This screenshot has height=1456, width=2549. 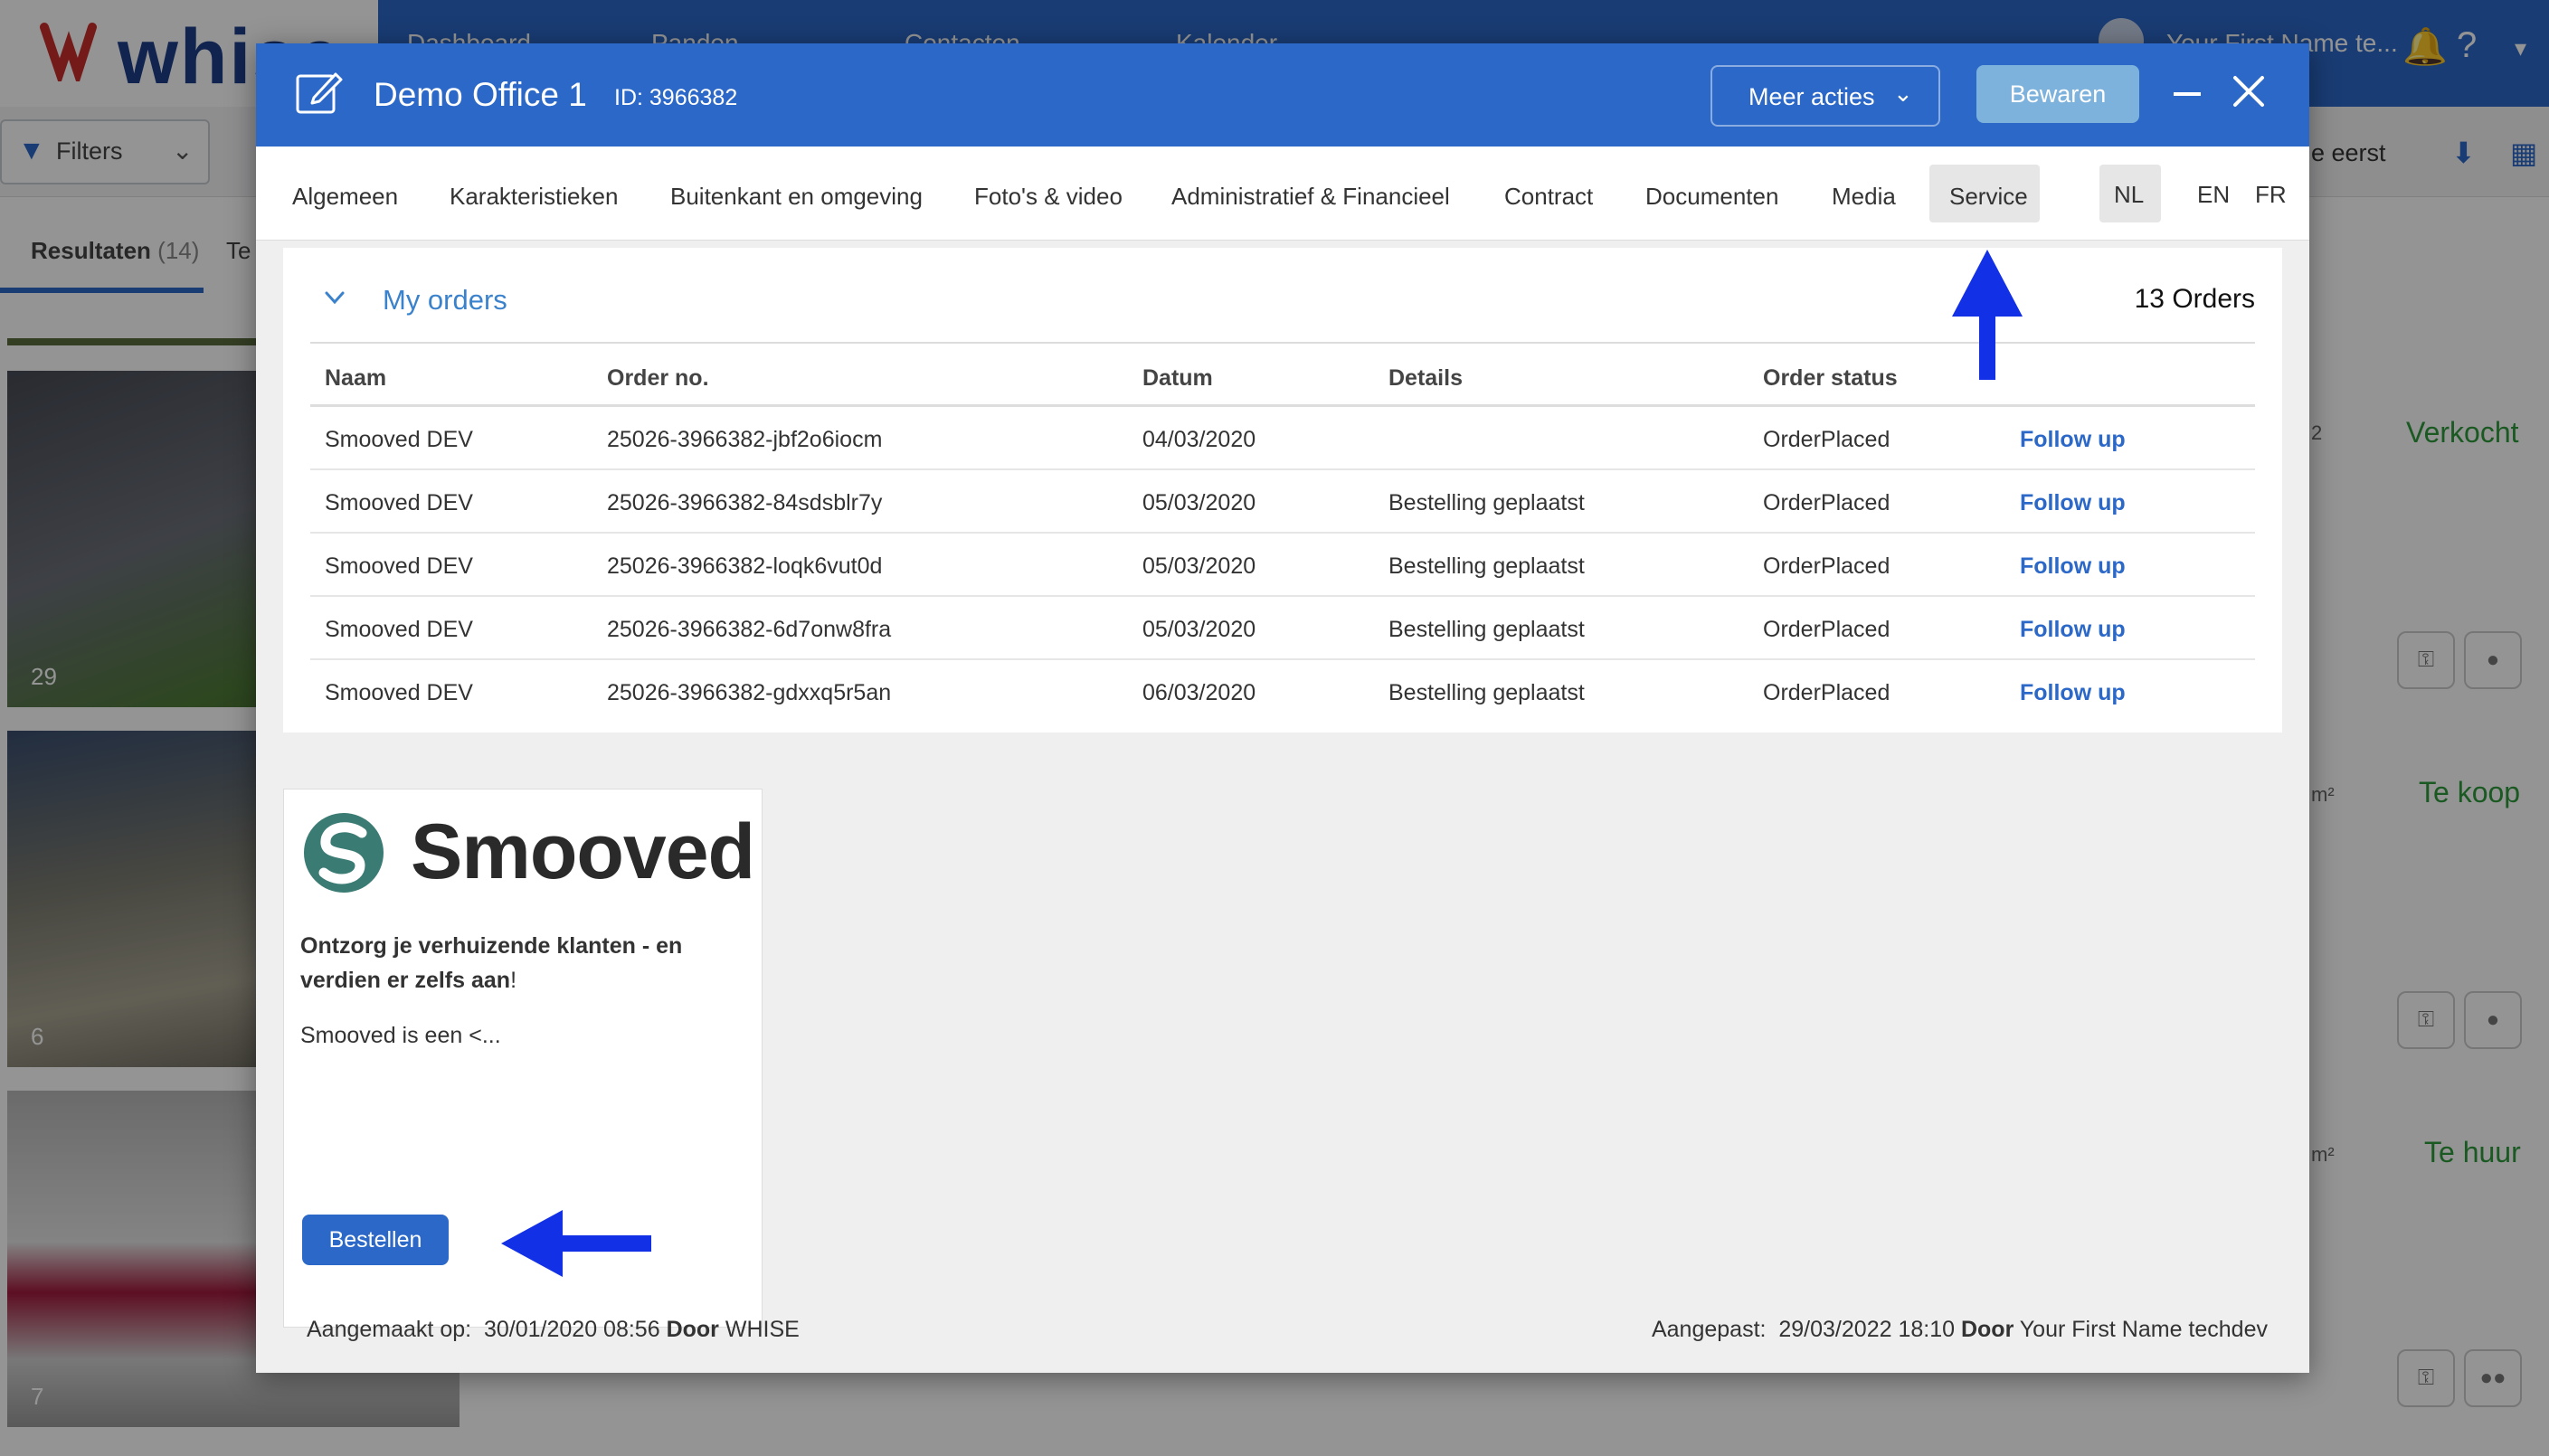 I want to click on service-headline-suffix: !, so click(x=513, y=981).